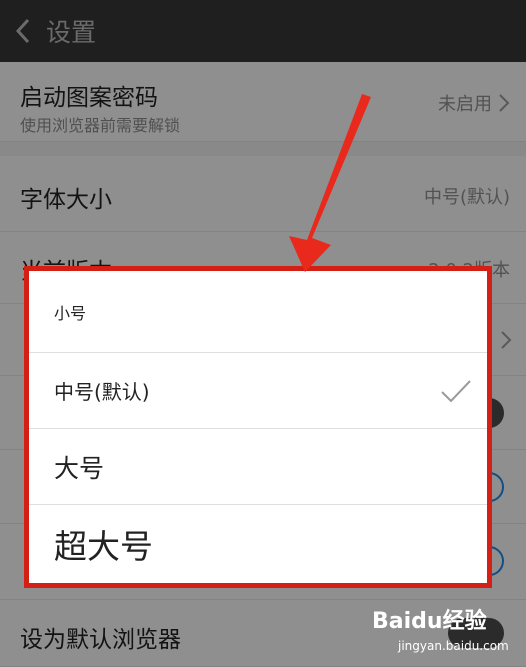  I want to click on header-bar: 设置, so click(263, 31).